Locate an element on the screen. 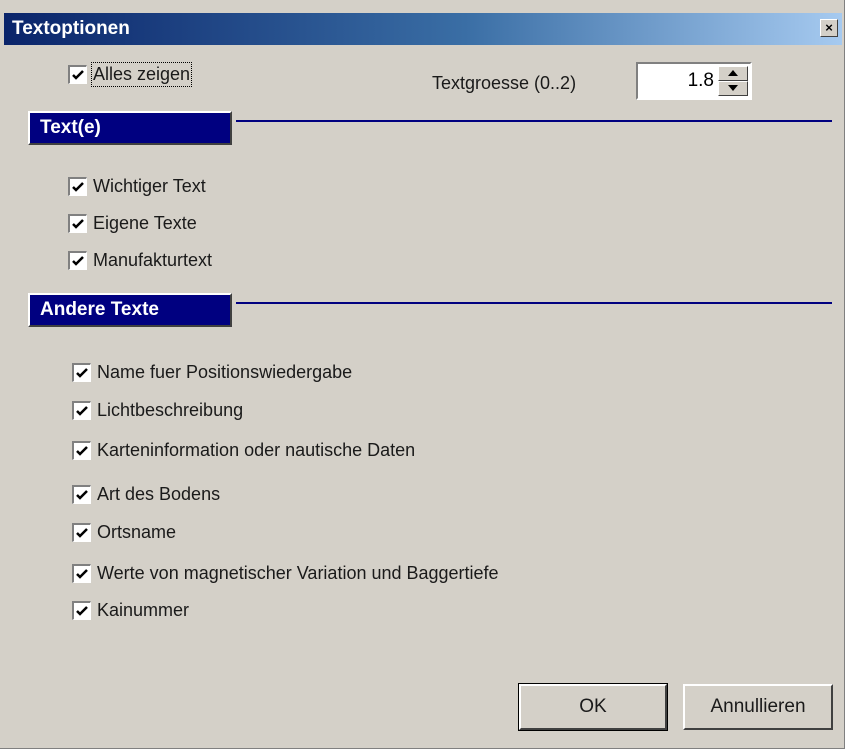 This screenshot has height=749, width=845. position-name-label: Name fuer Positionswiedergabe is located at coordinates (225, 372).